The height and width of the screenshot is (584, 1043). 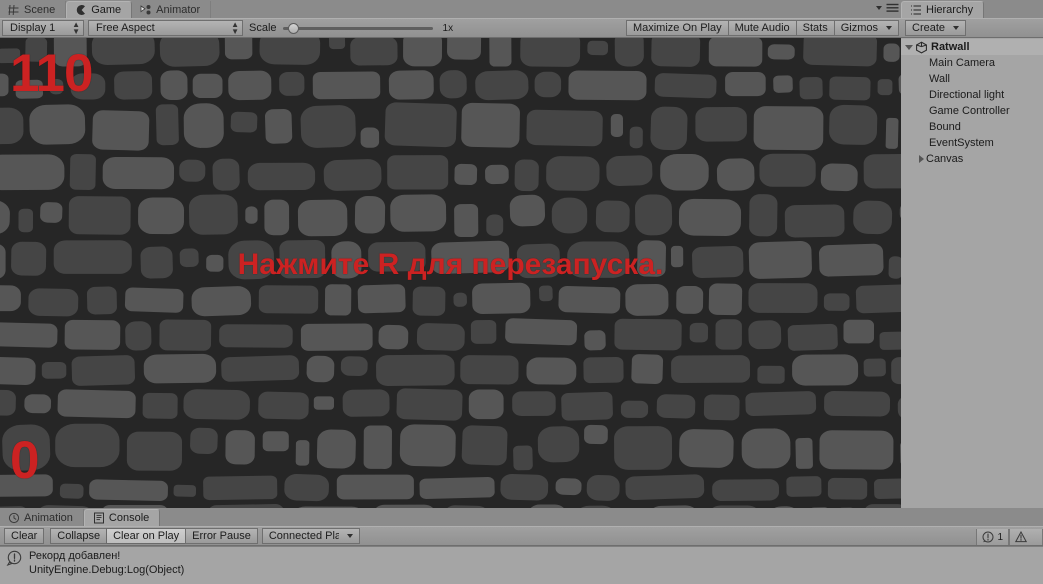 I want to click on clear-button: Clear, so click(x=24, y=536).